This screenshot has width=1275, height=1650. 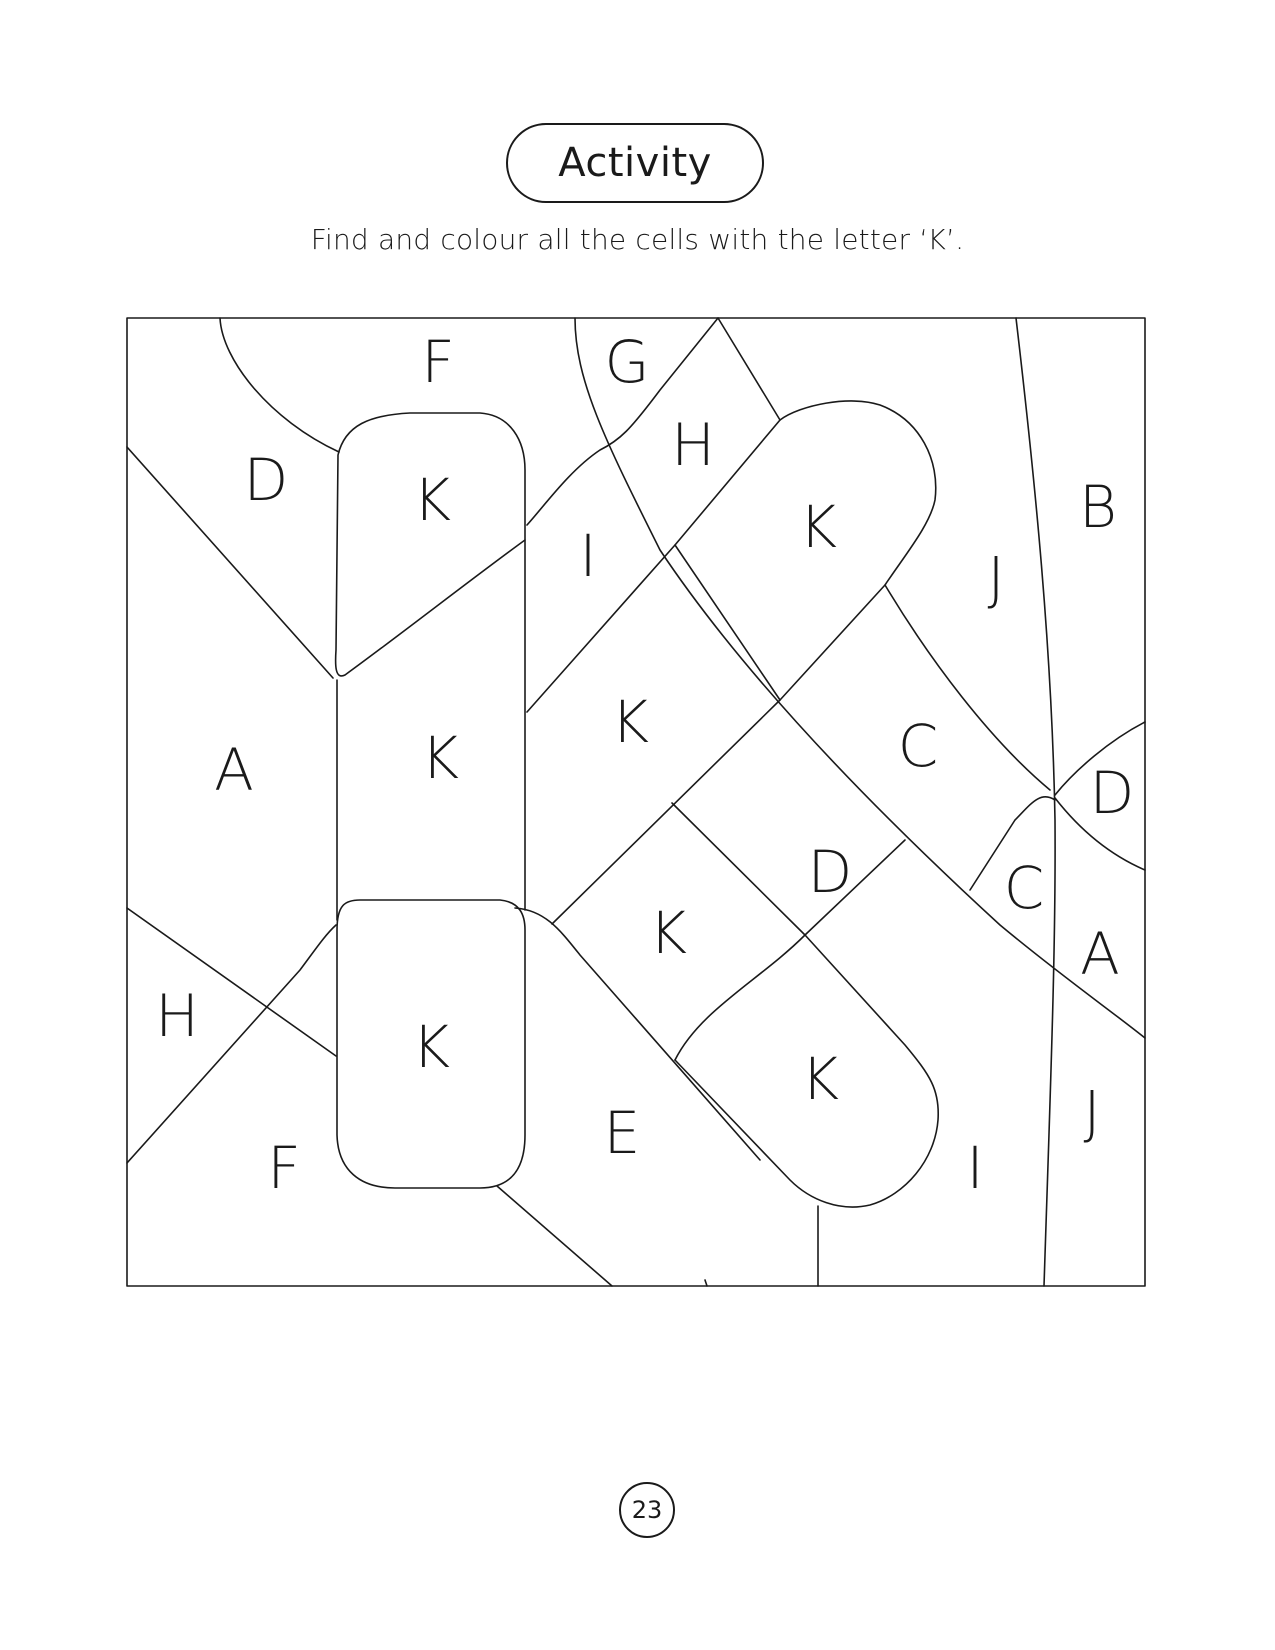 I want to click on cell-letter: G, so click(x=627, y=362).